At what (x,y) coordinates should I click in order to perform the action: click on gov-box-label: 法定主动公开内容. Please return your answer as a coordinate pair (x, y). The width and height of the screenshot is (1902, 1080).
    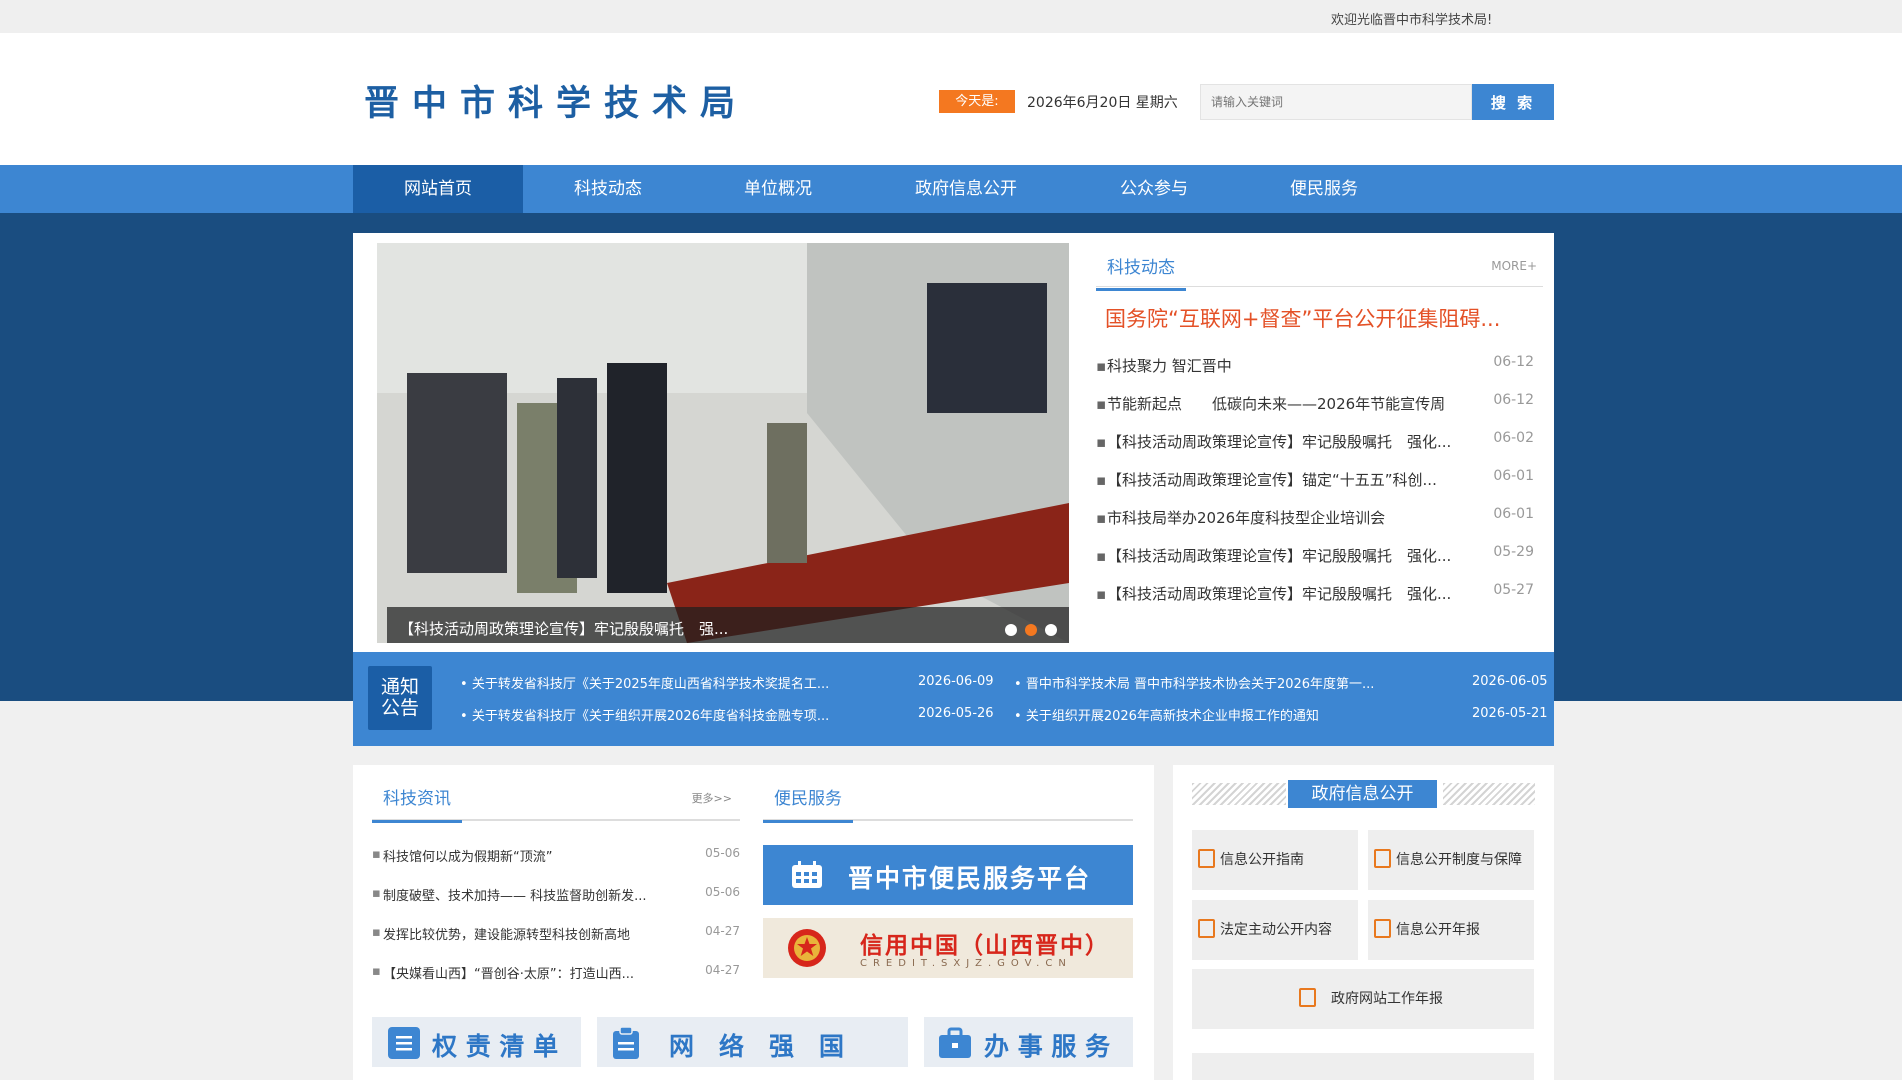
    Looking at the image, I should click on (1276, 930).